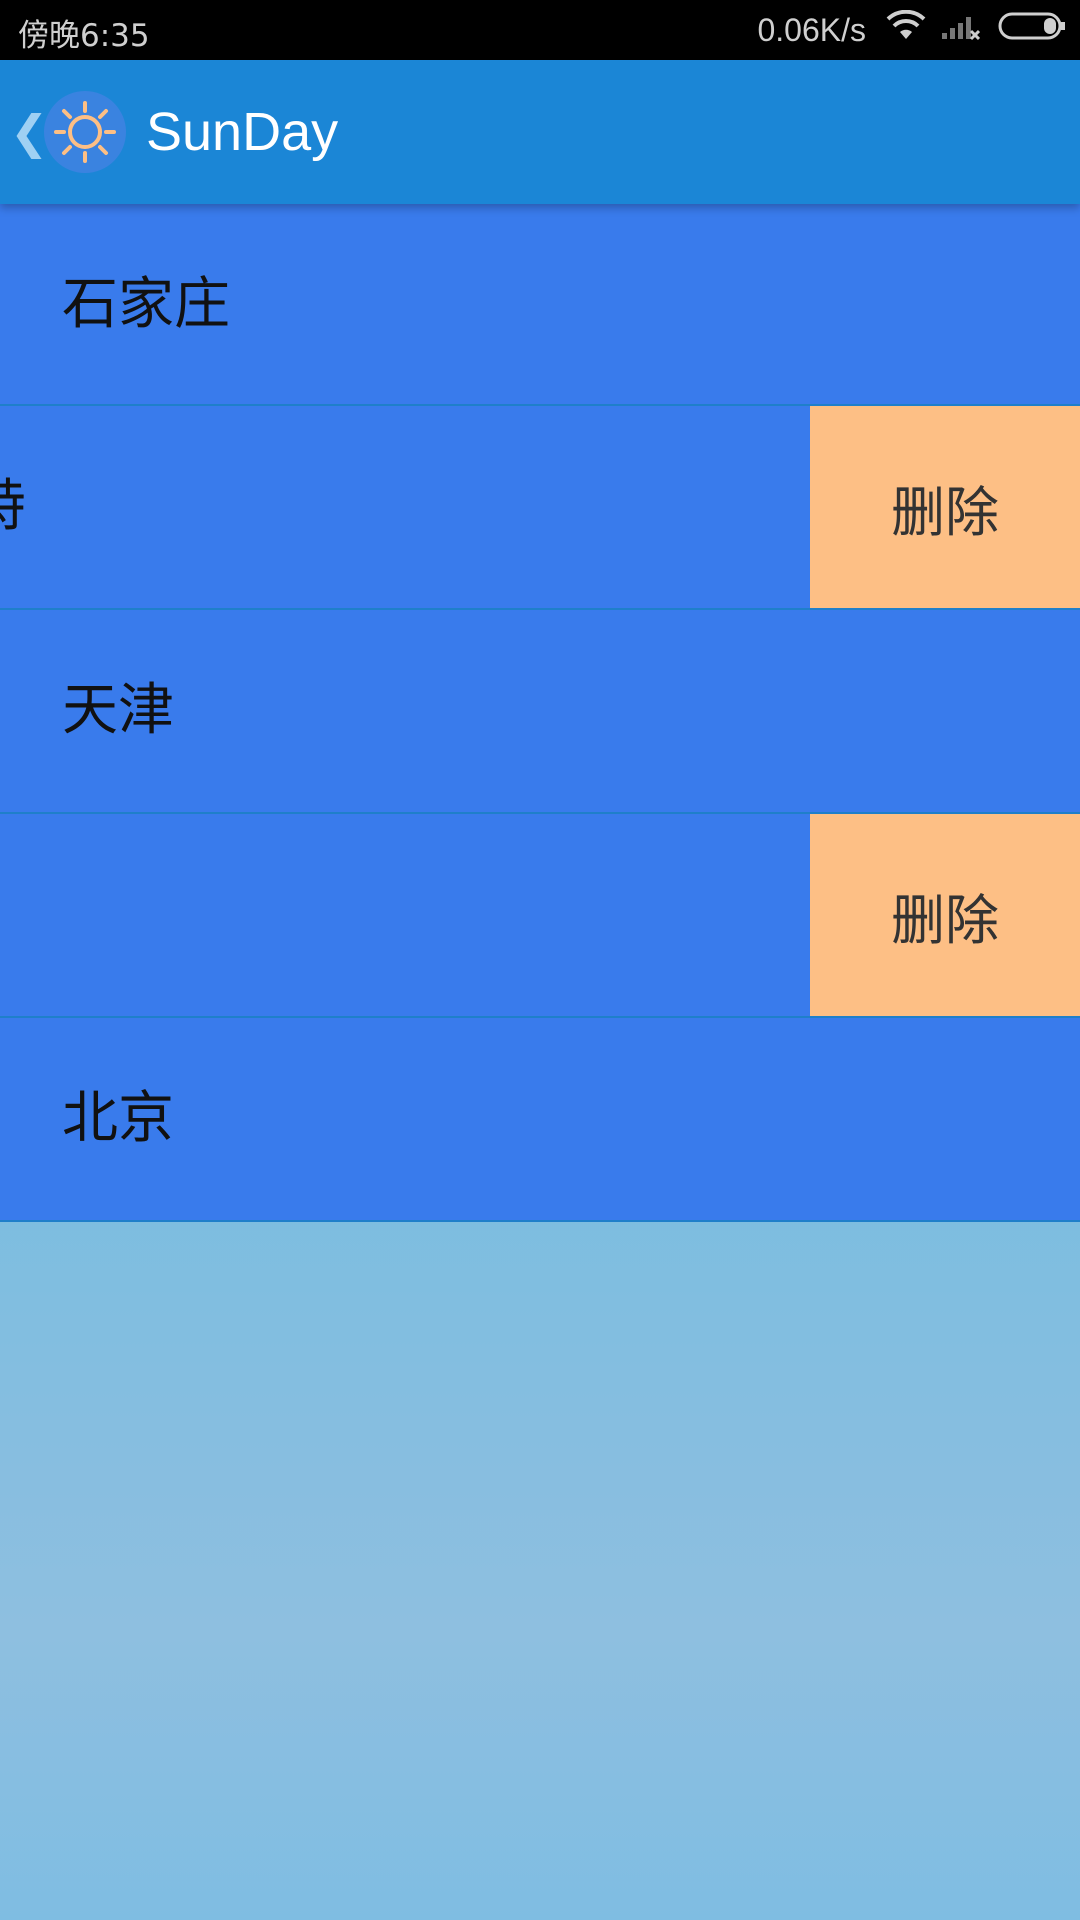 The image size is (1080, 1920). What do you see at coordinates (85, 132) in the screenshot?
I see `sun-icon` at bounding box center [85, 132].